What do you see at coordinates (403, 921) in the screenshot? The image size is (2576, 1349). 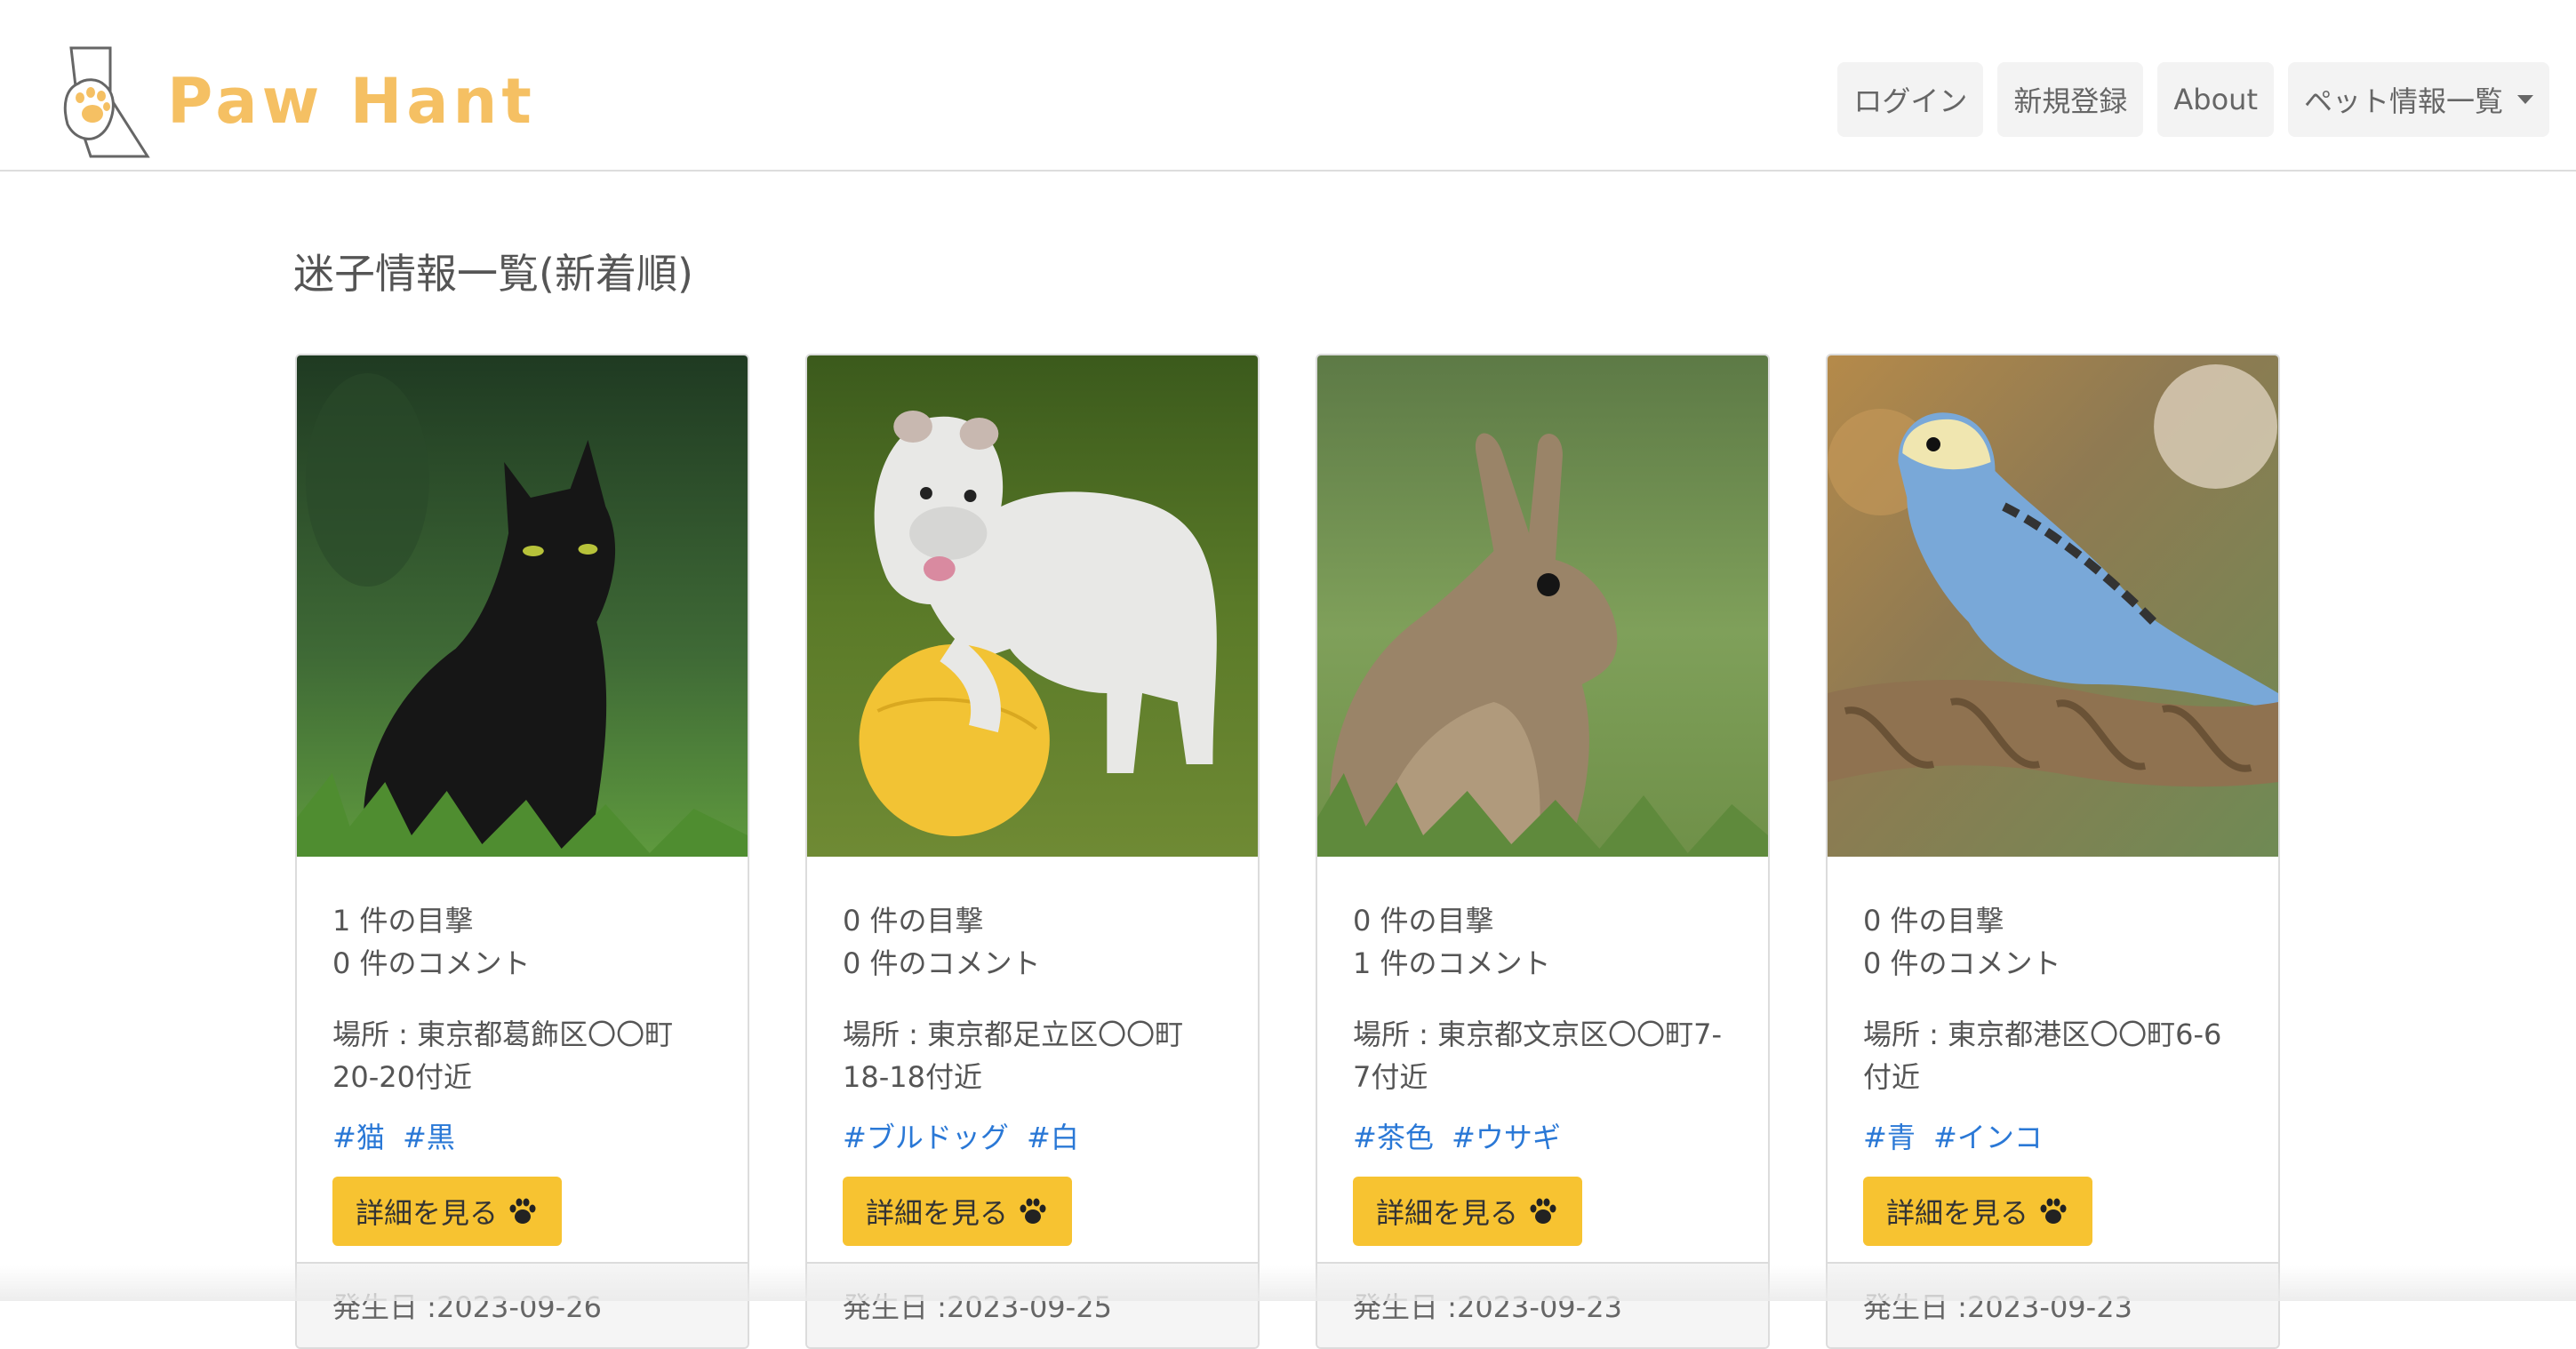 I see `sighting-count: 1 件の目撃` at bounding box center [403, 921].